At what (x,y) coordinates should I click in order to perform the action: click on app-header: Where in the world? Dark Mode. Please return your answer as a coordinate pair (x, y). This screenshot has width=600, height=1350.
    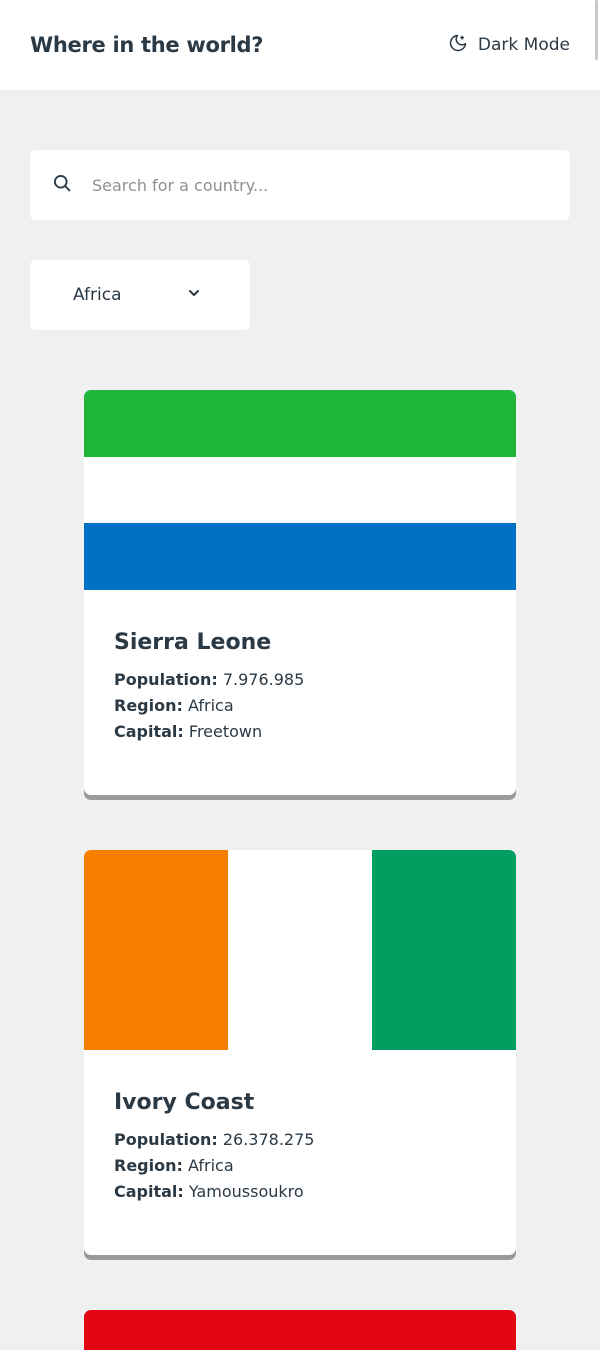
    Looking at the image, I should click on (300, 45).